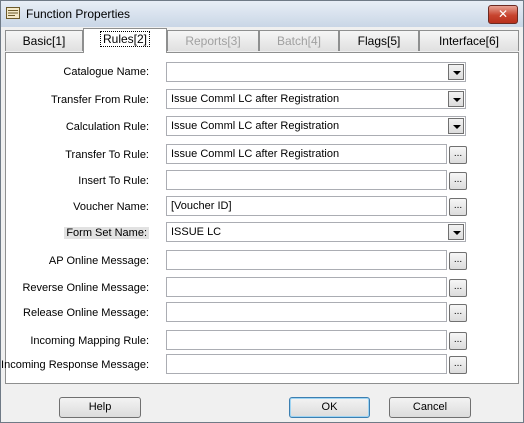 The image size is (524, 423). Describe the element at coordinates (107, 155) in the screenshot. I see `transfer-to-rule-label: Transfer To Rule:` at that location.